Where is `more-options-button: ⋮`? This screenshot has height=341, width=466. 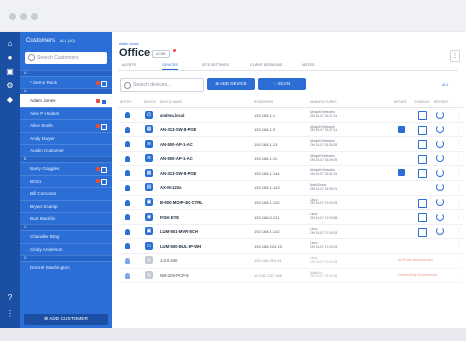 more-options-button: ⋮ is located at coordinates (455, 56).